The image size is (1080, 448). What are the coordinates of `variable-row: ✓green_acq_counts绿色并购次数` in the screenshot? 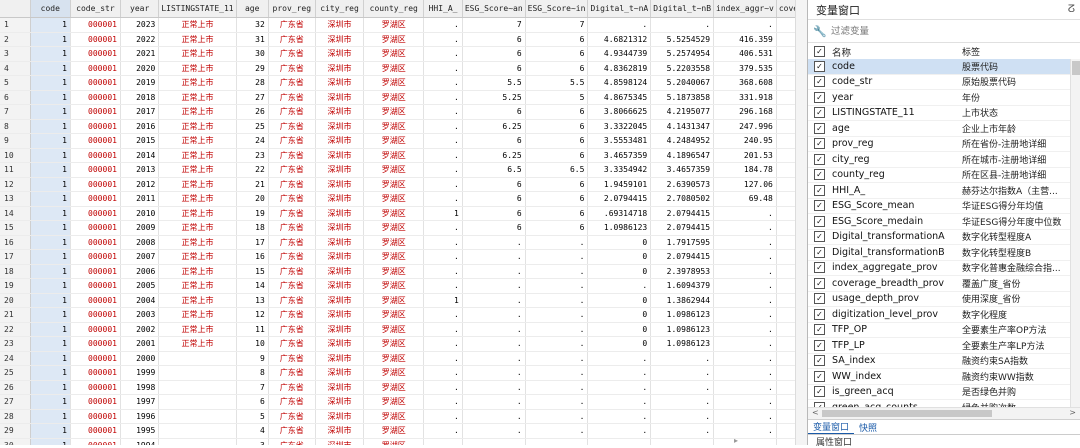 It's located at (939, 403).